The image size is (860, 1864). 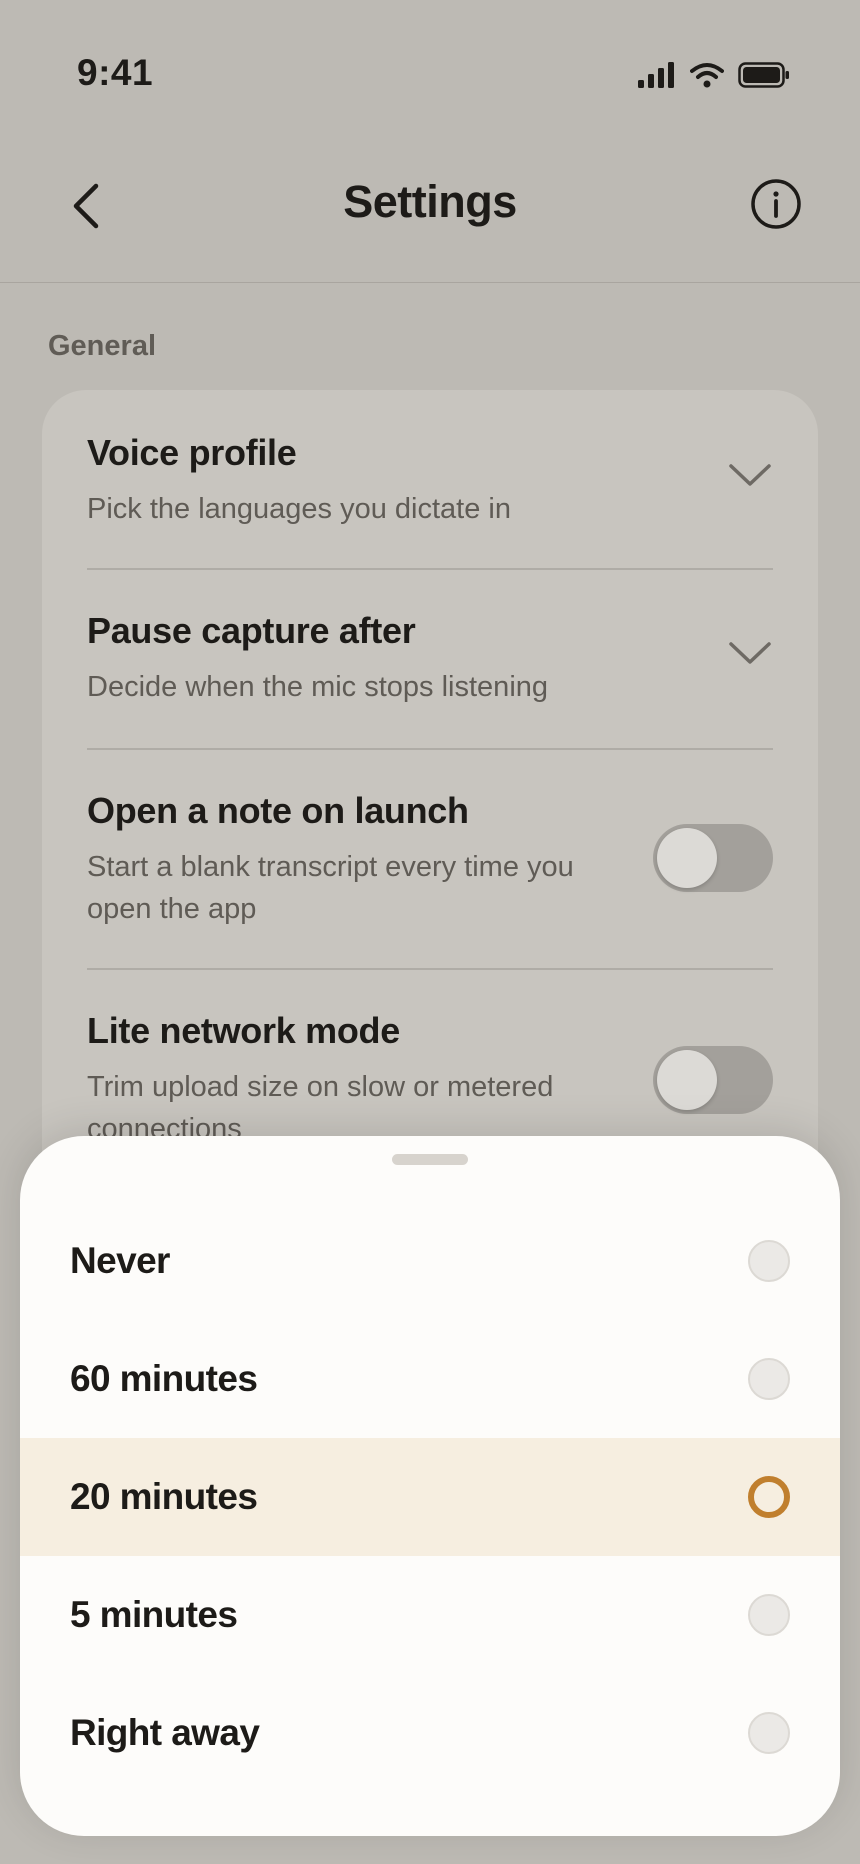 What do you see at coordinates (430, 201) in the screenshot?
I see `page-title: Settings` at bounding box center [430, 201].